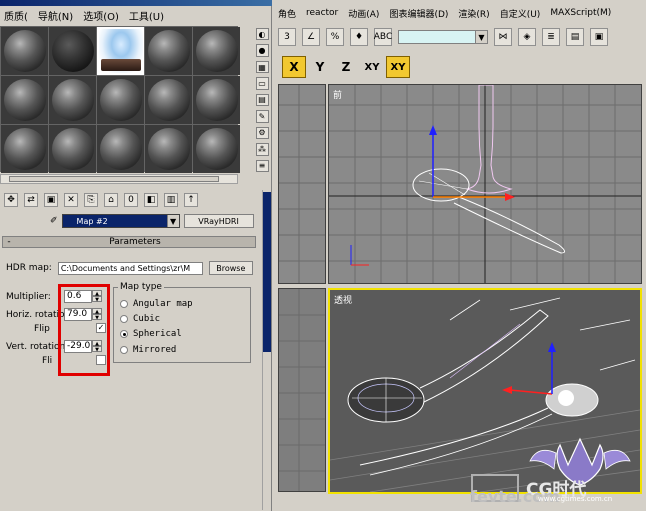  I want to click on put-to-scene-icon: ⇄, so click(31, 200).